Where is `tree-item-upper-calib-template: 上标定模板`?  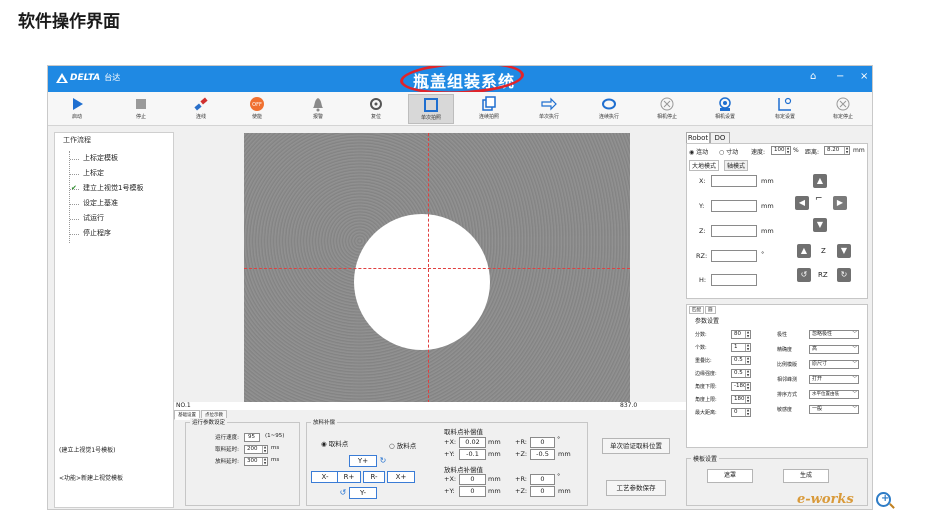 tree-item-upper-calib-template: 上标定模板 is located at coordinates (106, 158).